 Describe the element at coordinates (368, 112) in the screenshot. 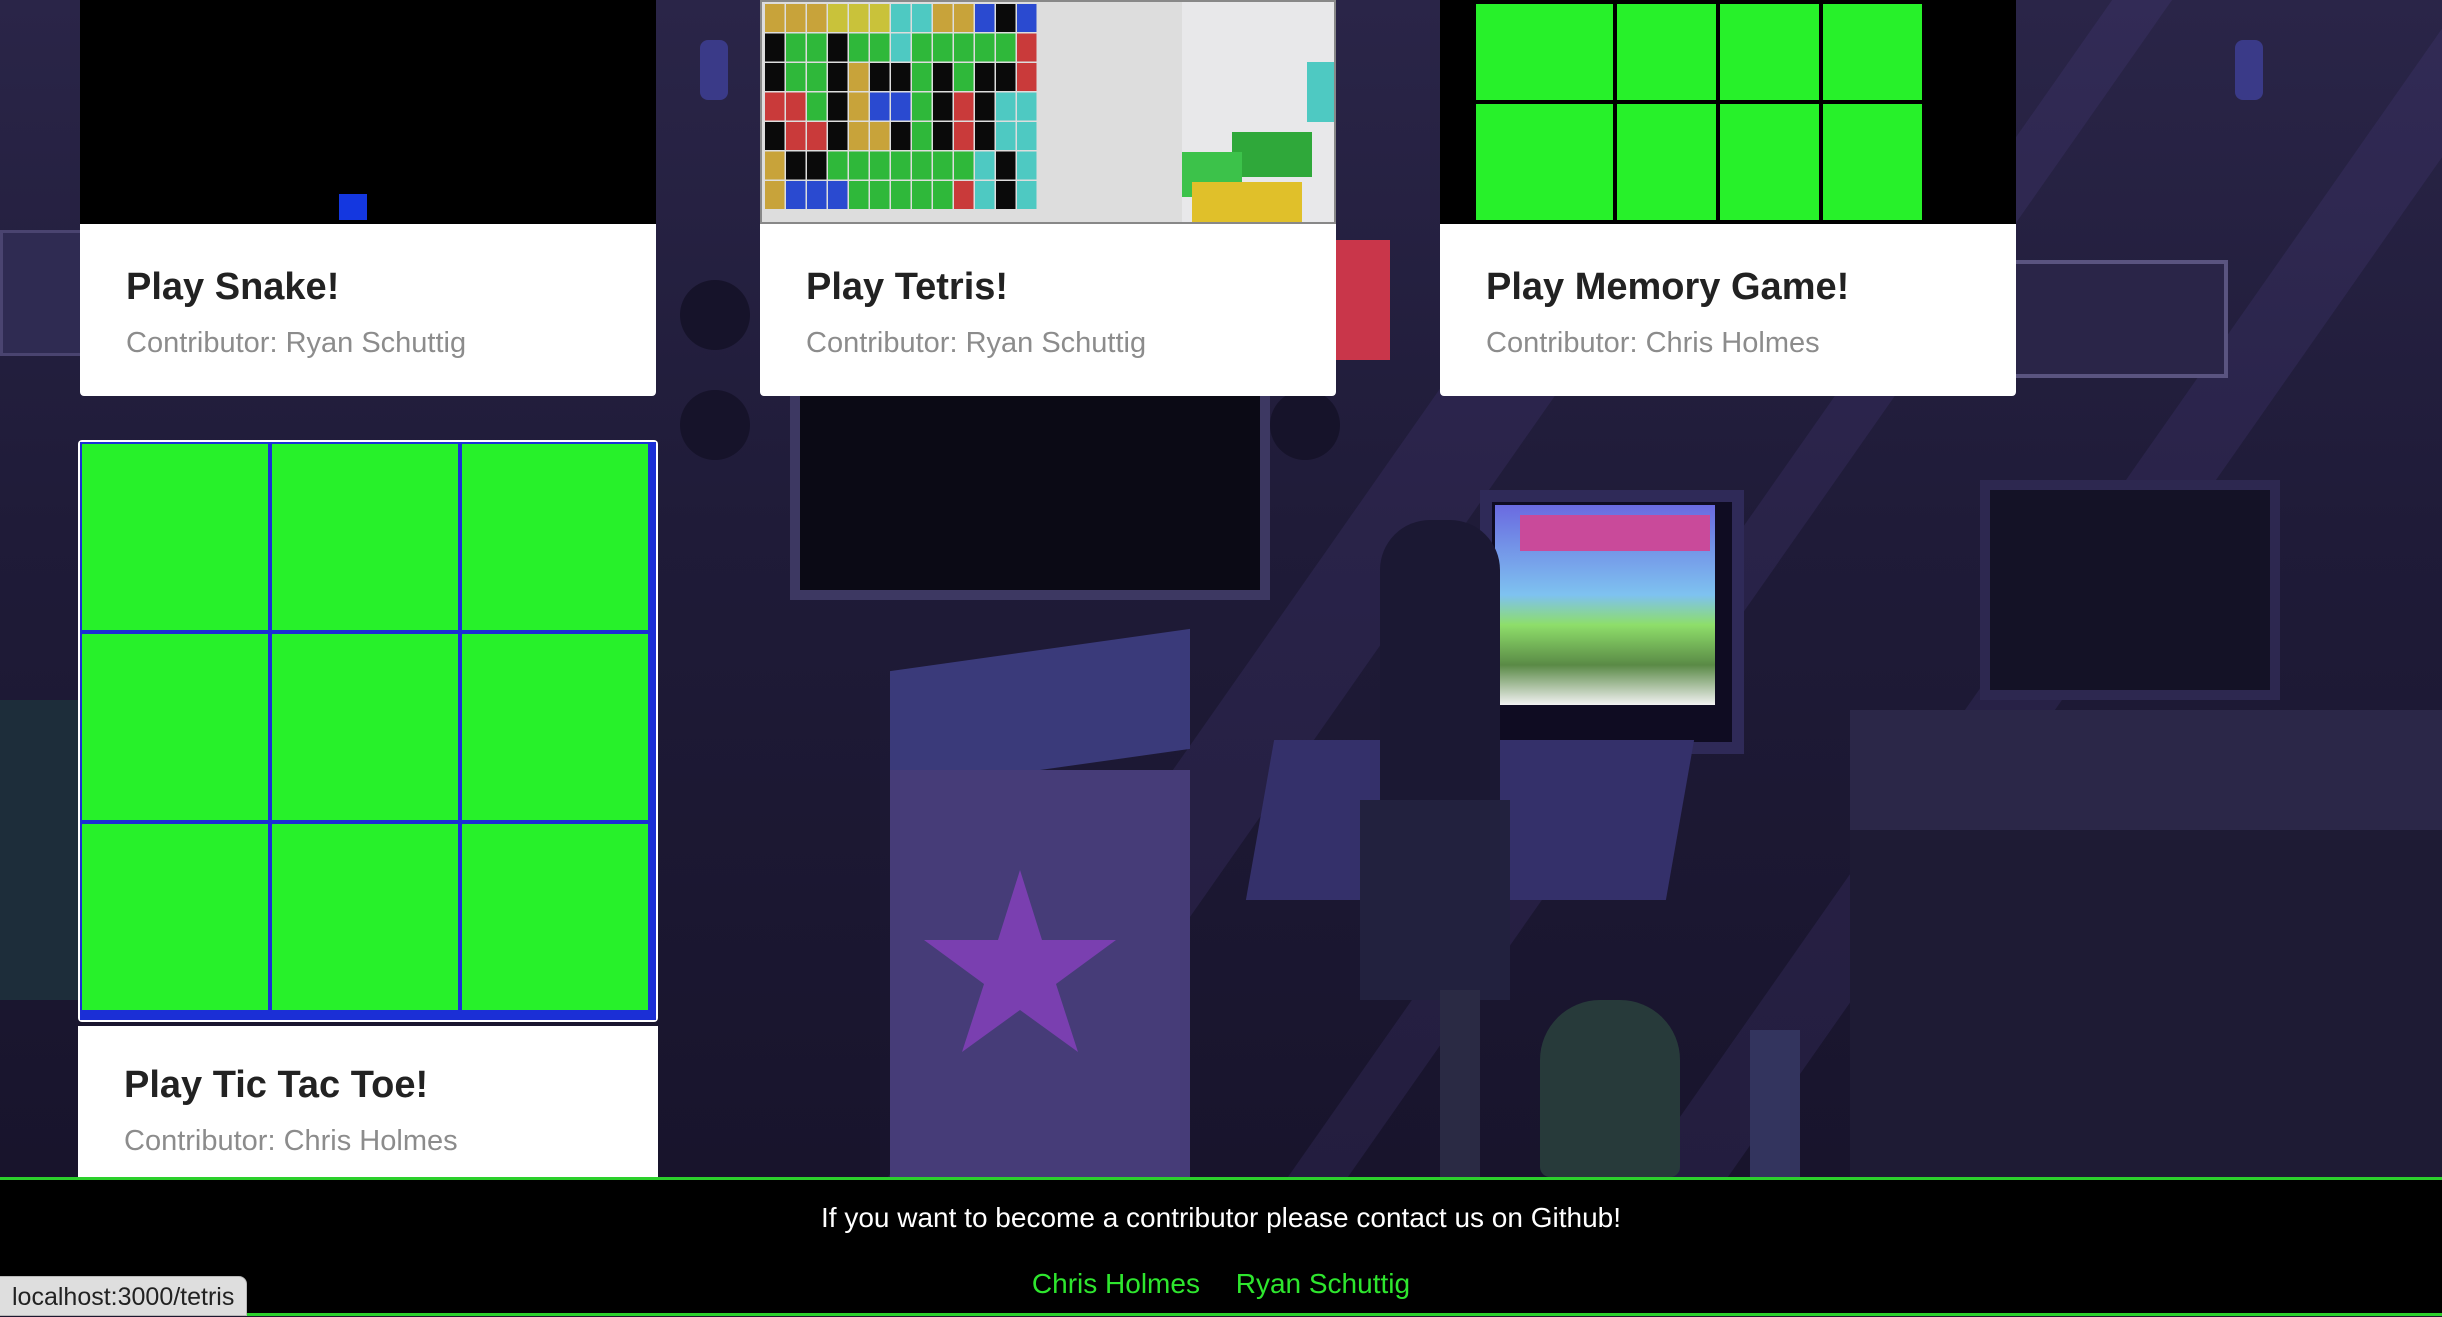

I see `snake-thumbnail` at that location.